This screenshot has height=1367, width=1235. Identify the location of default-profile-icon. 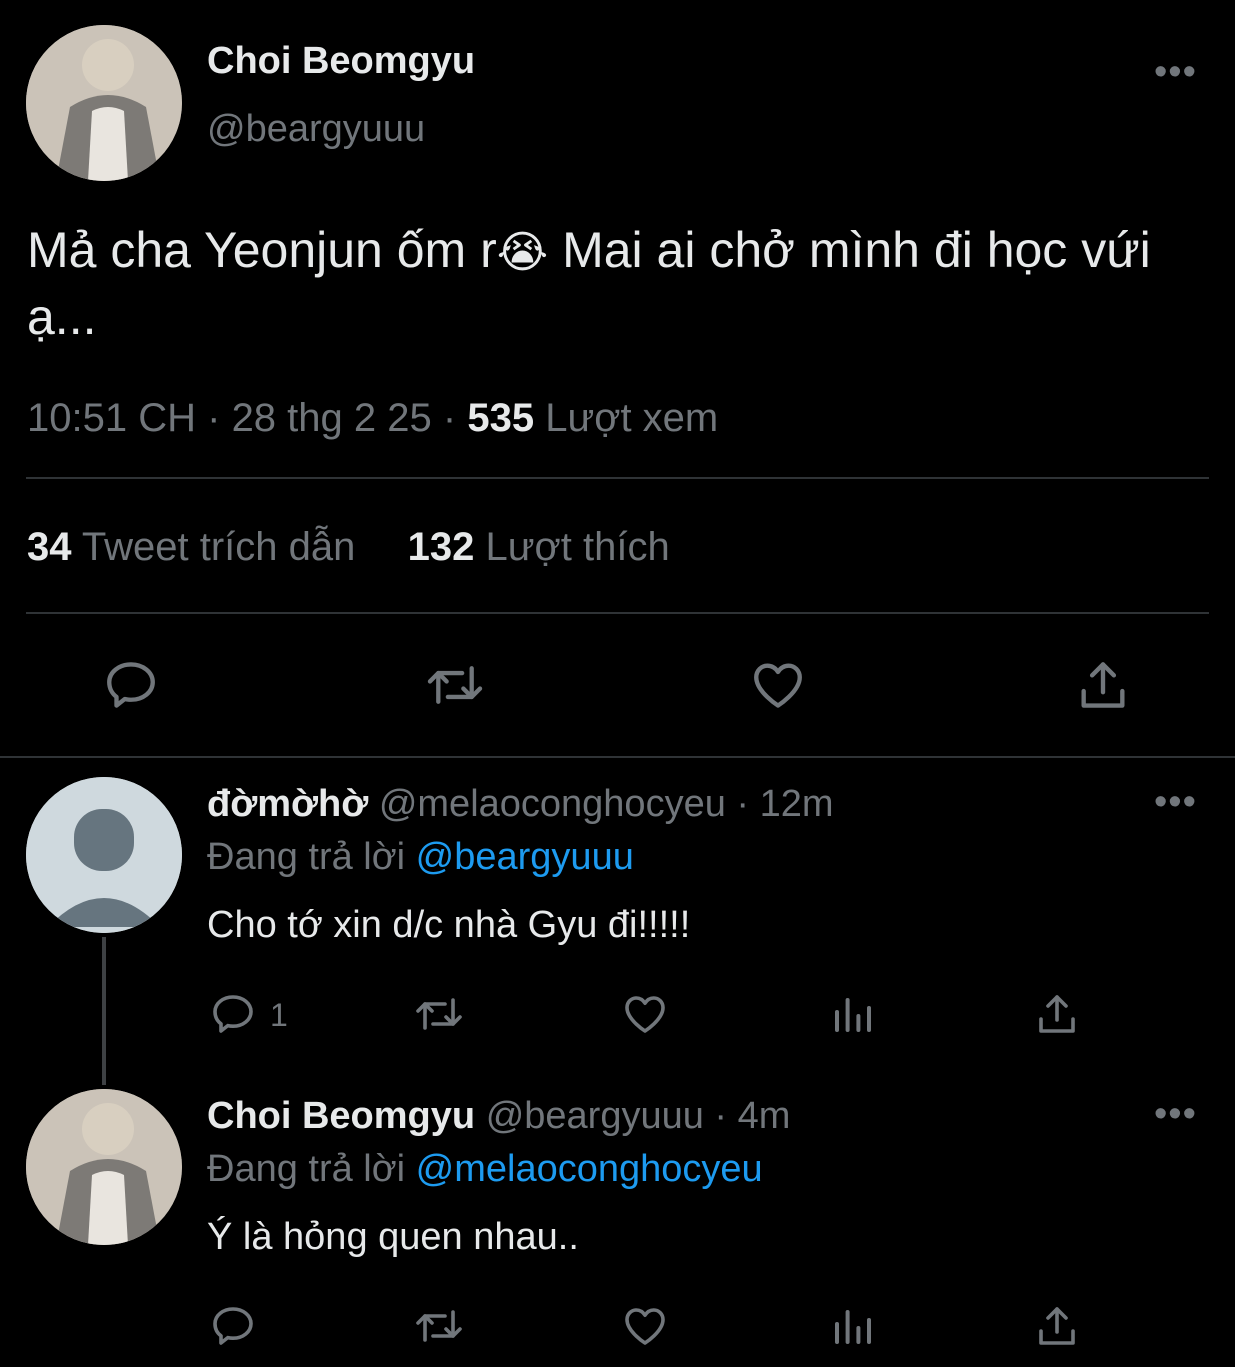
(104, 855).